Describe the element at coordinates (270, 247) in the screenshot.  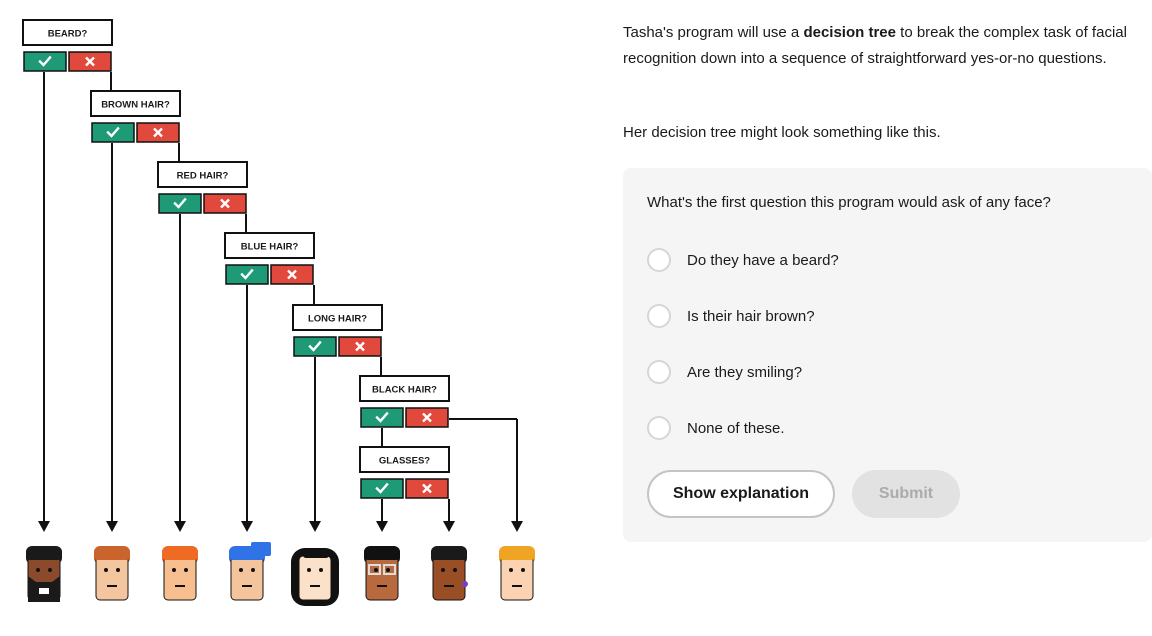
I see `question-label: BLUE HAIR?` at that location.